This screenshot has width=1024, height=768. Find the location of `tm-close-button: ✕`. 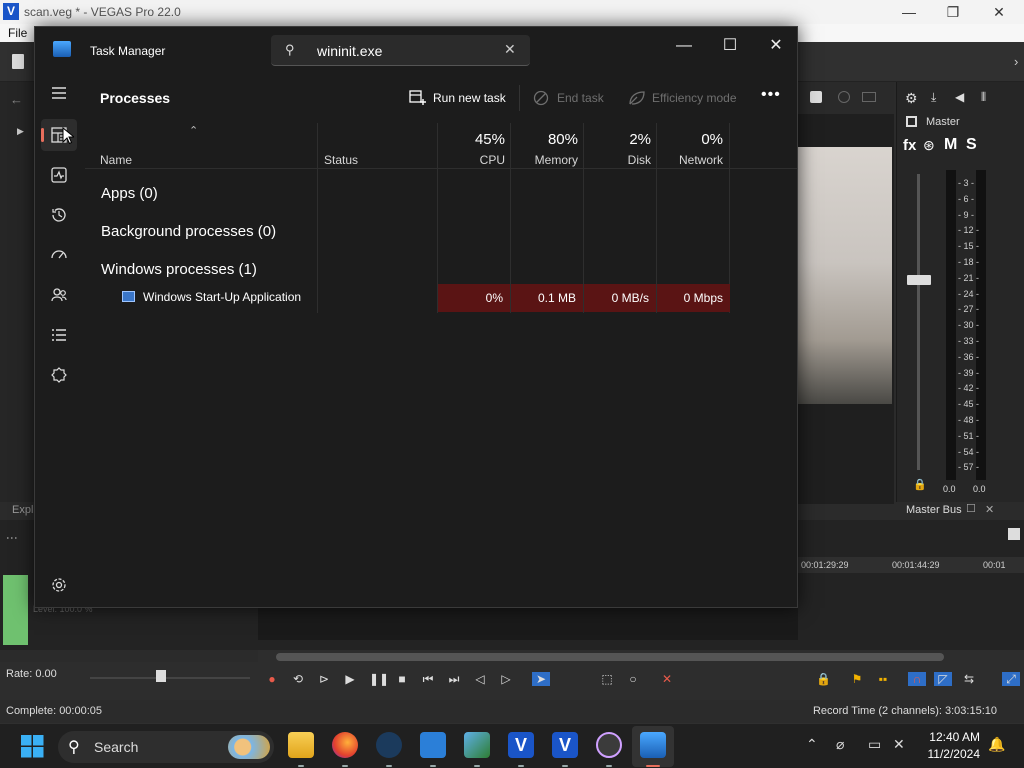

tm-close-button: ✕ is located at coordinates (776, 46).